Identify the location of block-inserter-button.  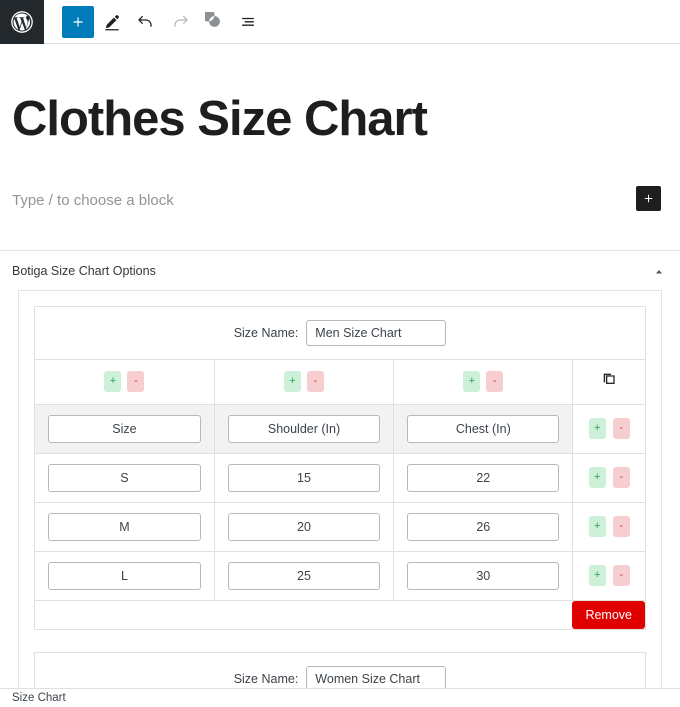
(648, 198).